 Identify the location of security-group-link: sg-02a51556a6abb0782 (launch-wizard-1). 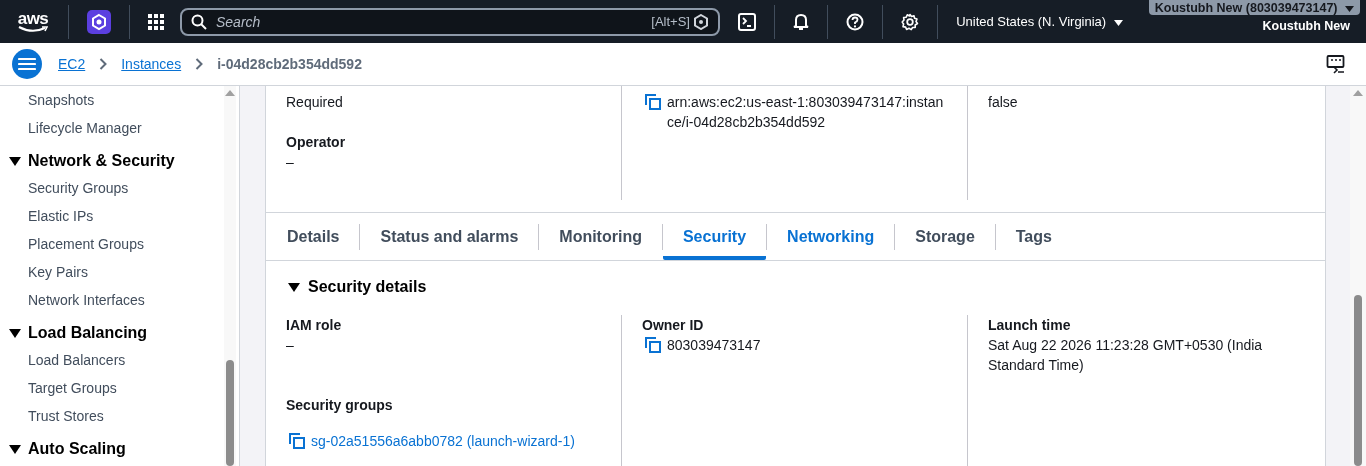
(443, 441).